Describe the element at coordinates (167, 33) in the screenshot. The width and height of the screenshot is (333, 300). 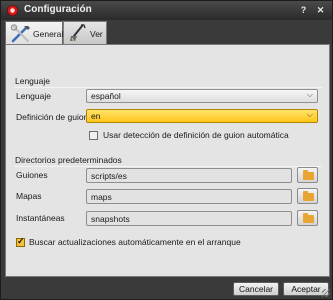
I see `tab-bar: General Ver` at that location.